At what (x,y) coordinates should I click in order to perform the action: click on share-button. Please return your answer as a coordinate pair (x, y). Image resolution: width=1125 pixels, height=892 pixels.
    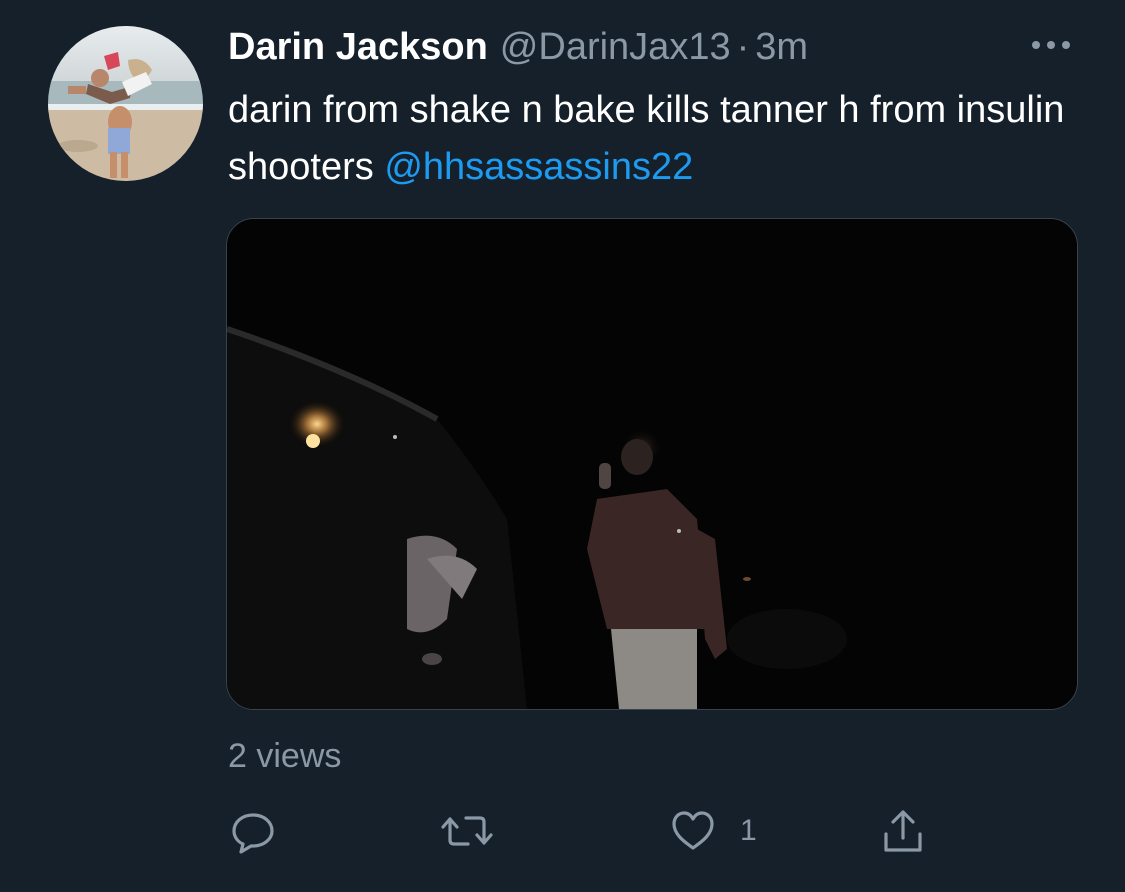
    Looking at the image, I should click on (903, 831).